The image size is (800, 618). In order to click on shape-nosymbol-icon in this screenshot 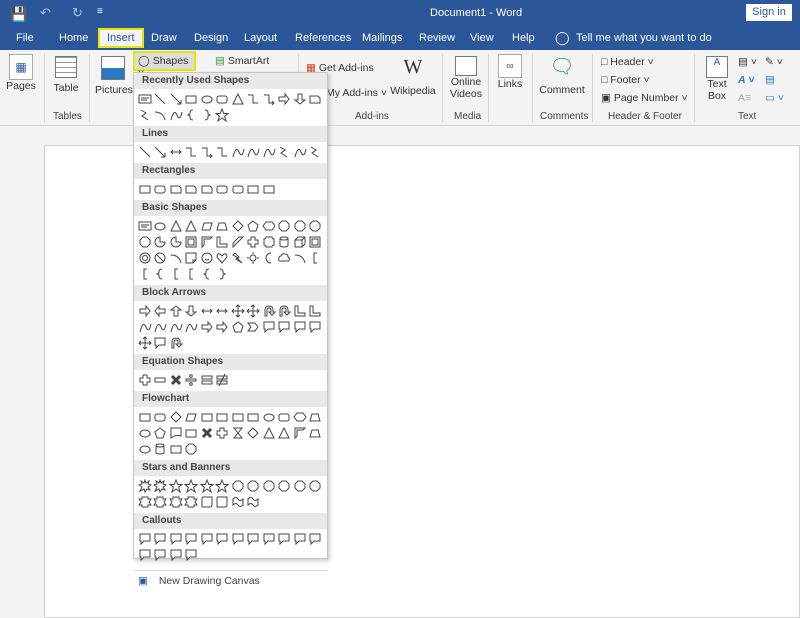, I will do `click(161, 258)`.